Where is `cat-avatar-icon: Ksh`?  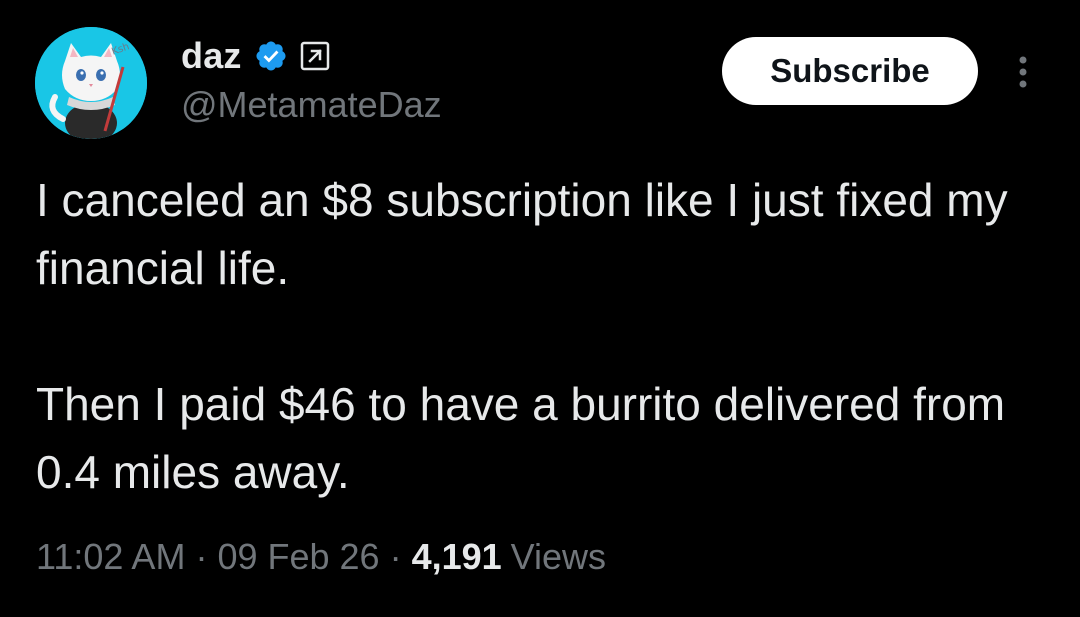 cat-avatar-icon: Ksh is located at coordinates (91, 83).